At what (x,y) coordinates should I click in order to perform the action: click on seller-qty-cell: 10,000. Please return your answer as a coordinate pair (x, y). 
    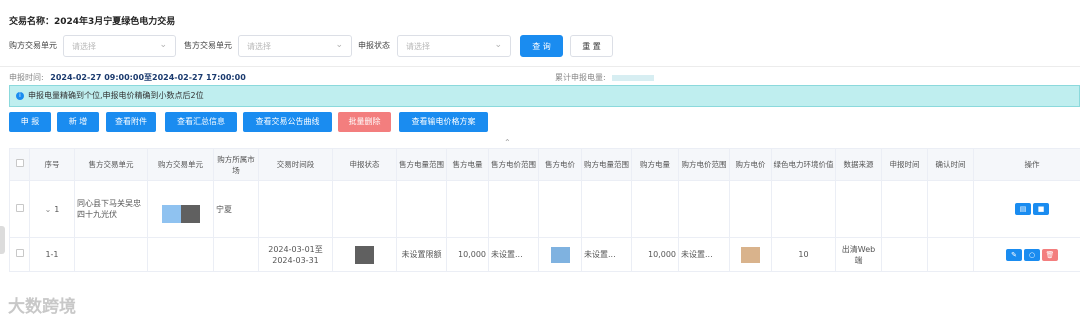
    Looking at the image, I should click on (467, 254).